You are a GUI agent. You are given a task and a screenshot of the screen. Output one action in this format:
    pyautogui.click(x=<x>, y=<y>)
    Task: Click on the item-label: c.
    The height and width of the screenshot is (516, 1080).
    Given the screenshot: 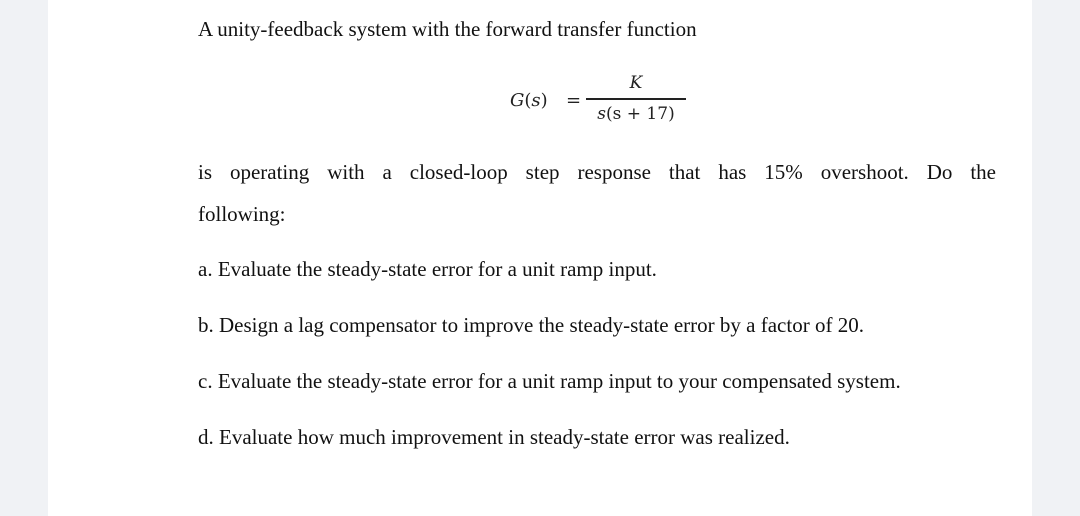 What is the action you would take?
    pyautogui.click(x=205, y=381)
    